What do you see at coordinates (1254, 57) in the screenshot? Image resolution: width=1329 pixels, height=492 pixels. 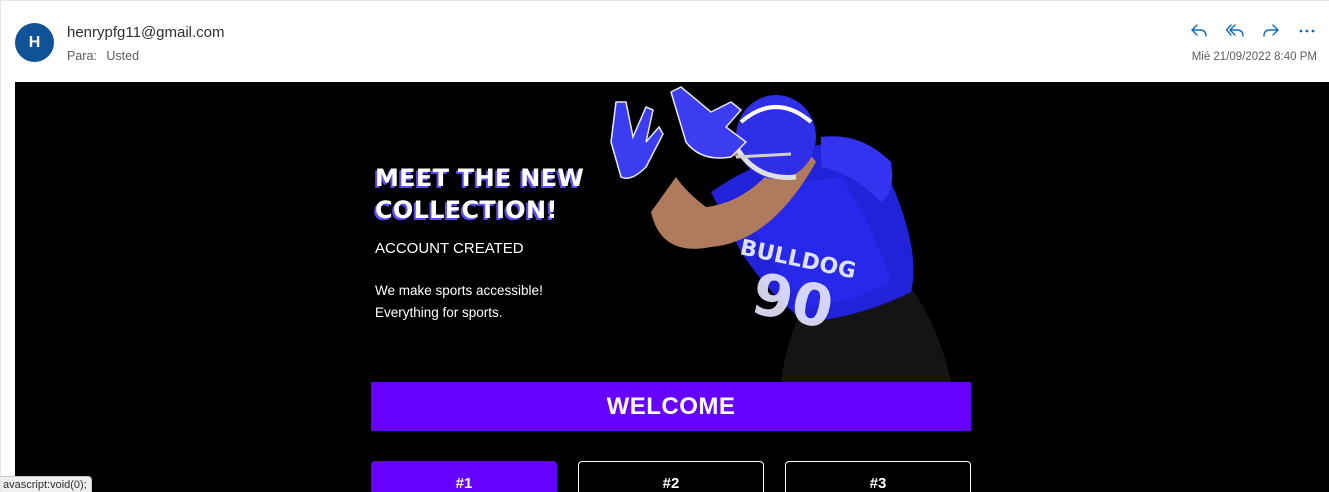 I see `message-date: Mié 21/09/2022 8:40 PM` at bounding box center [1254, 57].